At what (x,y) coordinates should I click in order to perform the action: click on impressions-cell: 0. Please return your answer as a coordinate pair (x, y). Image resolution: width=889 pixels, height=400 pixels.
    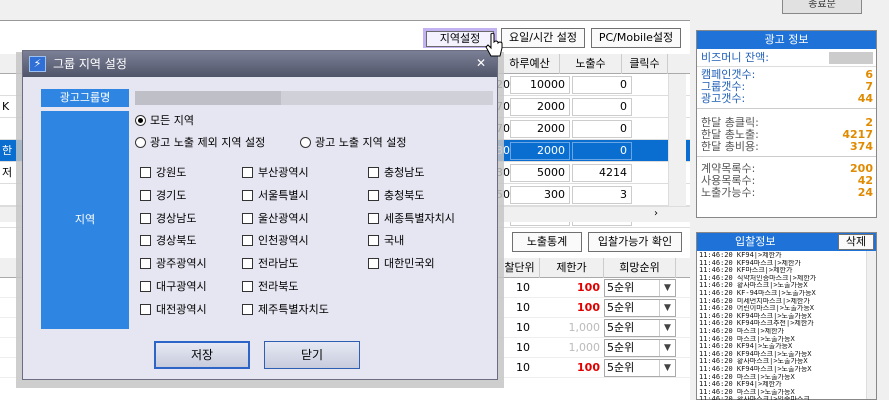
    Looking at the image, I should click on (602, 85).